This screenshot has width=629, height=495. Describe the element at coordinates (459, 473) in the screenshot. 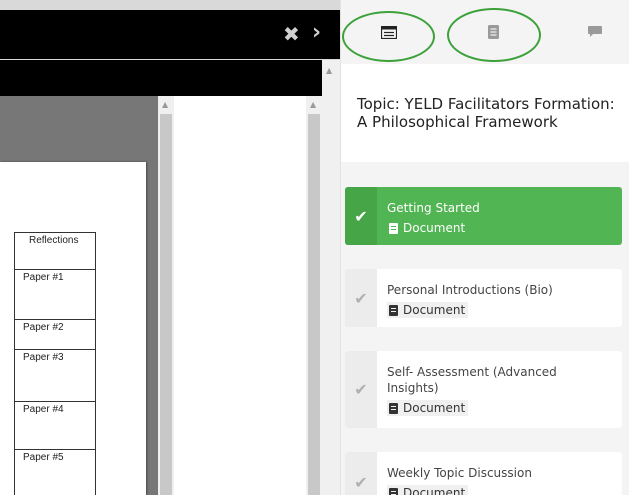

I see `item-title: Weekly Topic Discussion` at that location.